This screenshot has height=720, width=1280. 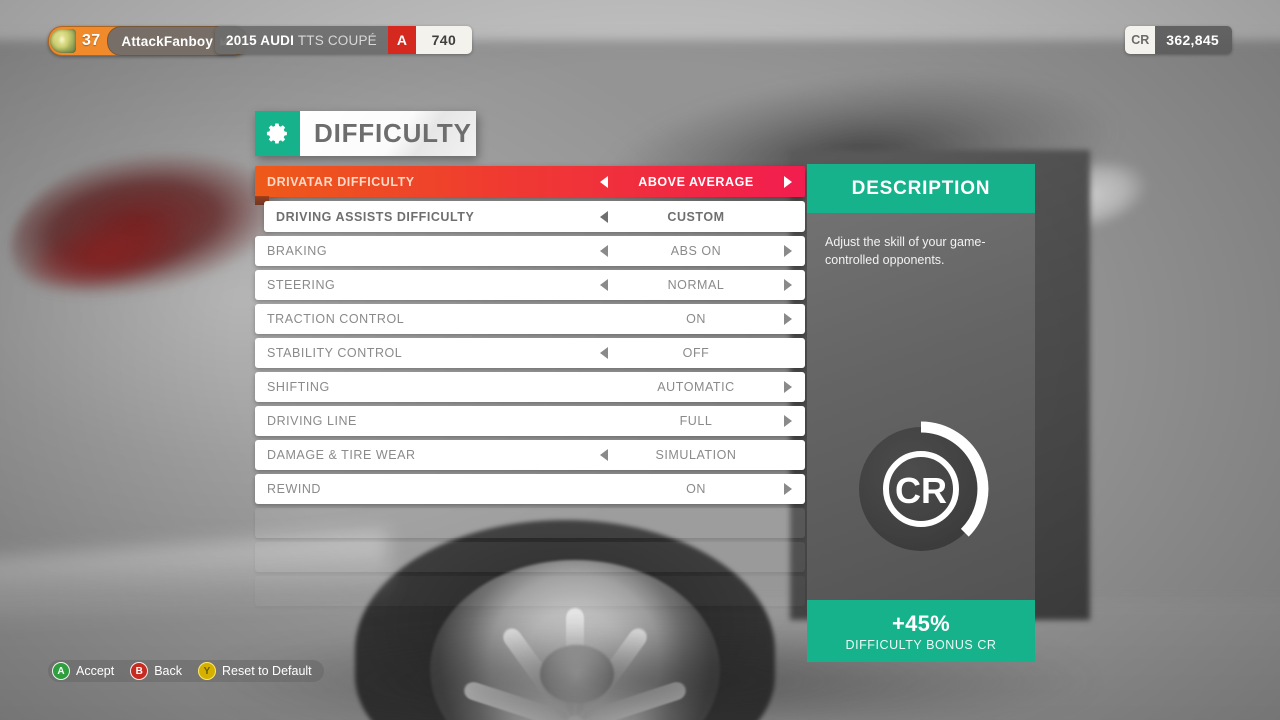 What do you see at coordinates (168, 671) in the screenshot?
I see `button-prompt-label: Back` at bounding box center [168, 671].